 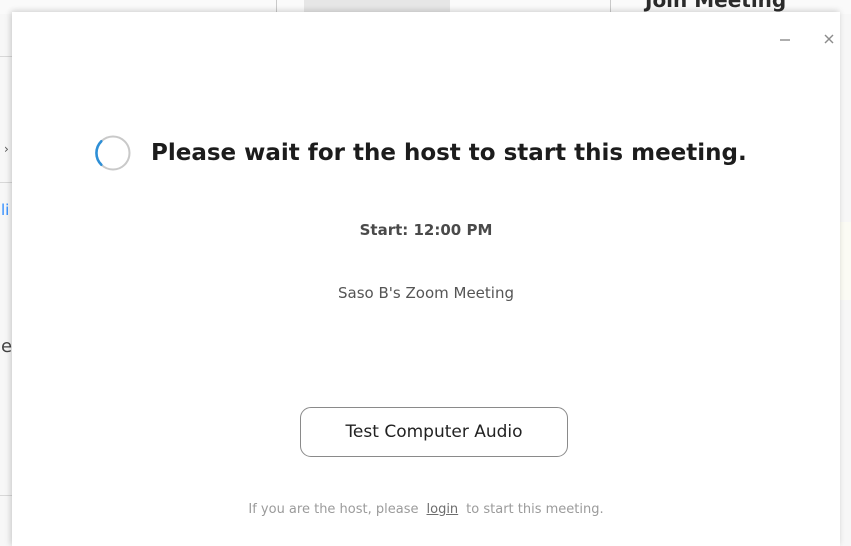 I want to click on minimize-icon, so click(x=785, y=40).